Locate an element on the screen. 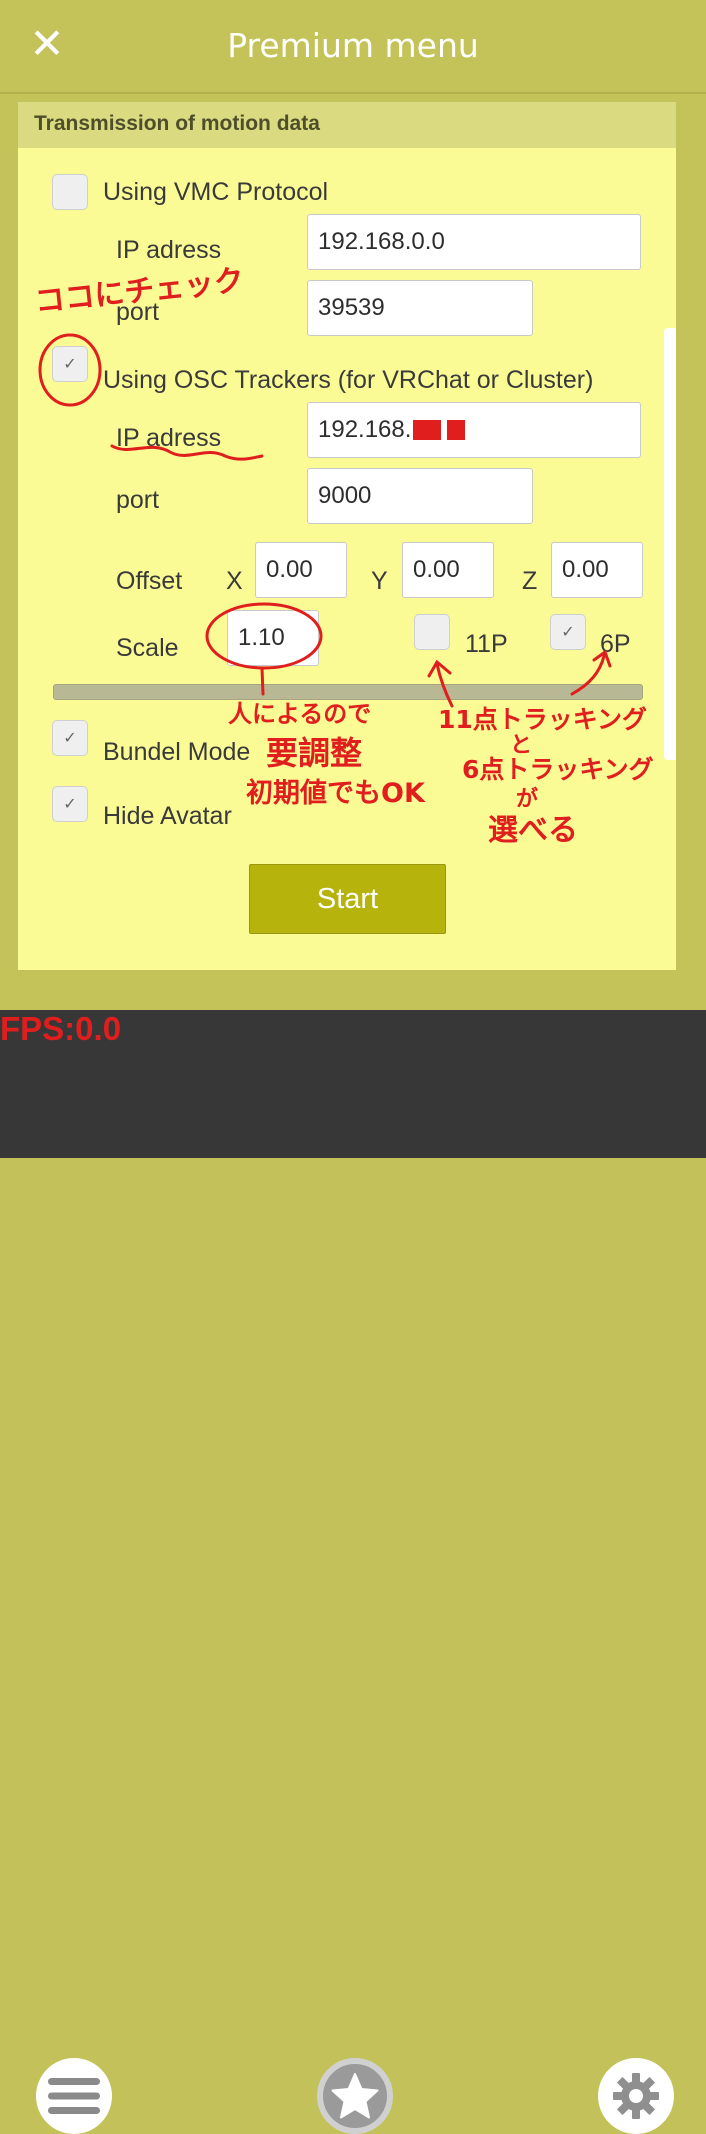 This screenshot has height=2134, width=706. page-title: Premium menu is located at coordinates (353, 45).